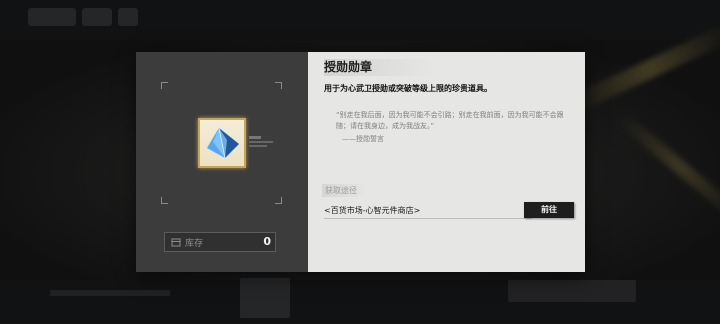 This screenshot has width=720, height=324. I want to click on acquisition-source: <百货市场-心智元件商店>, so click(372, 210).